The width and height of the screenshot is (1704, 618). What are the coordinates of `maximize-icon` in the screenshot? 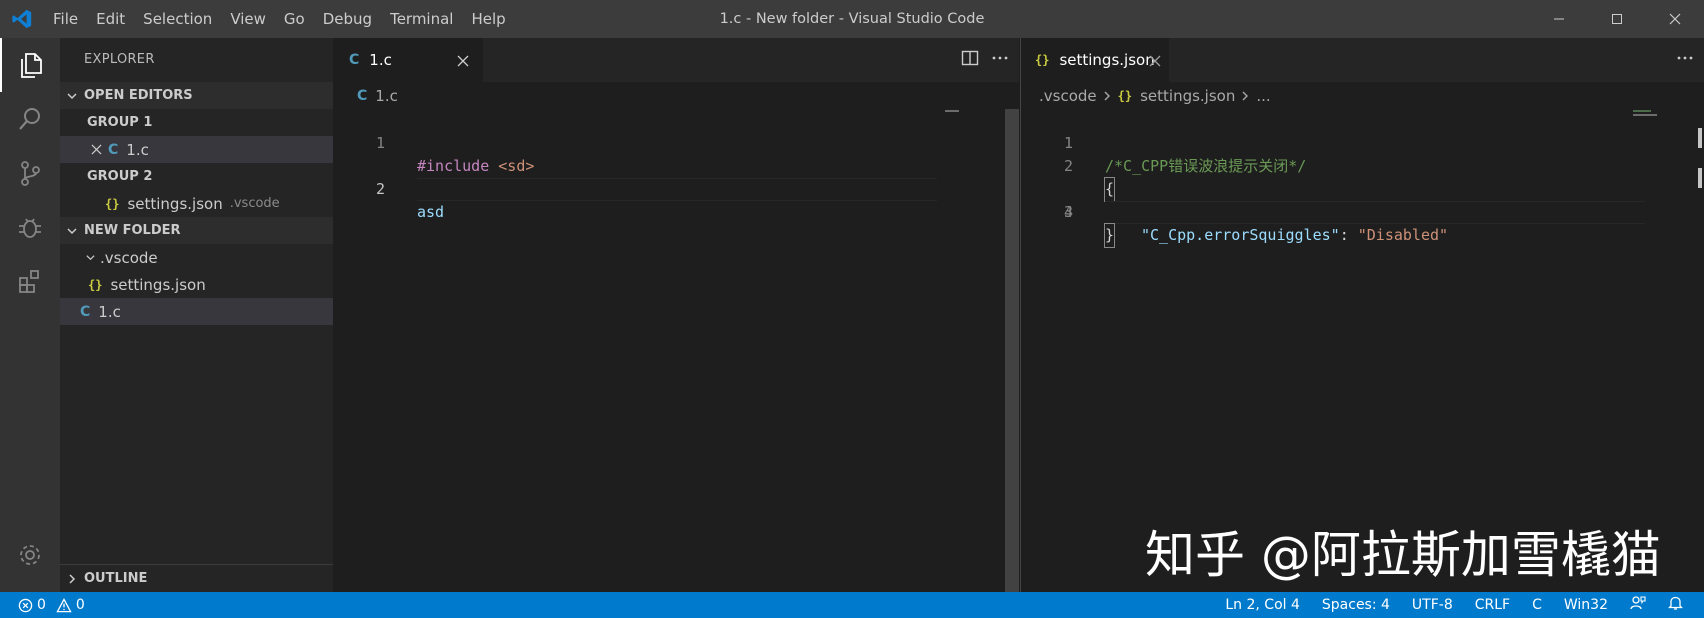 It's located at (1617, 19).